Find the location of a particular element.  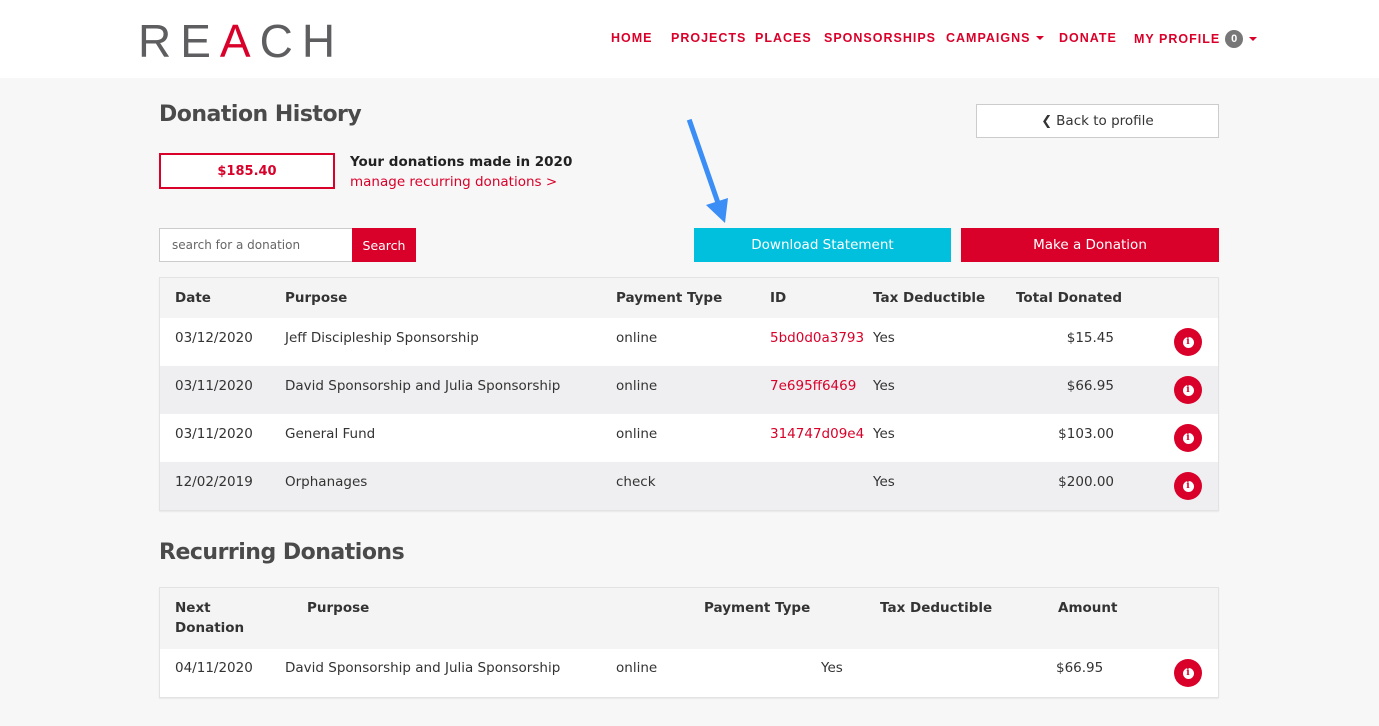

header-total-donated: Total Donated is located at coordinates (1069, 298).